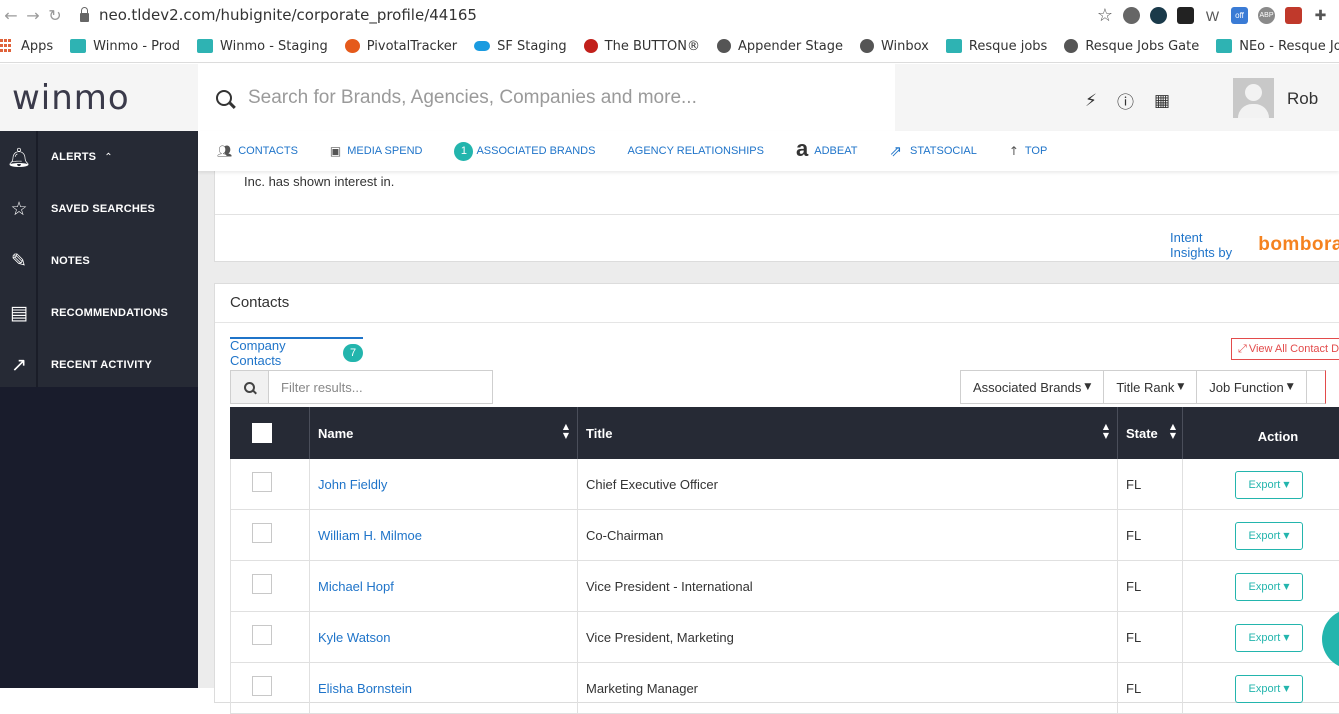 This screenshot has height=714, width=1339. I want to click on arrow-up-icon: ↑, so click(1013, 151).